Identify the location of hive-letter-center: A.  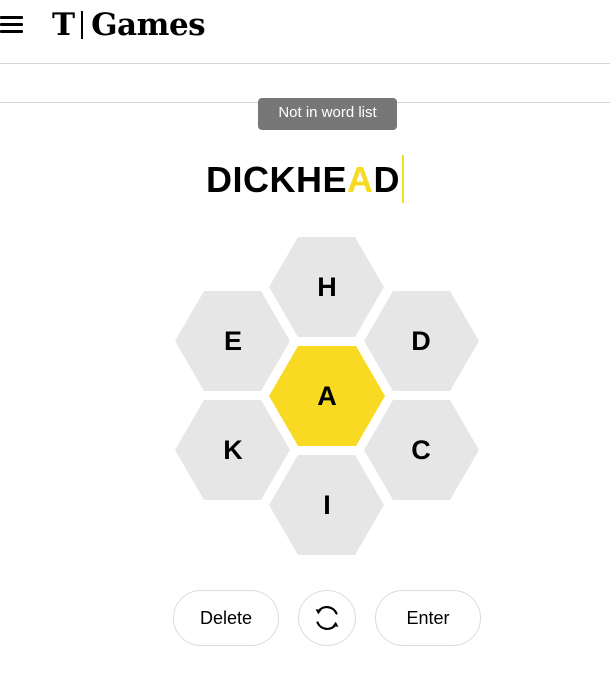
(327, 396).